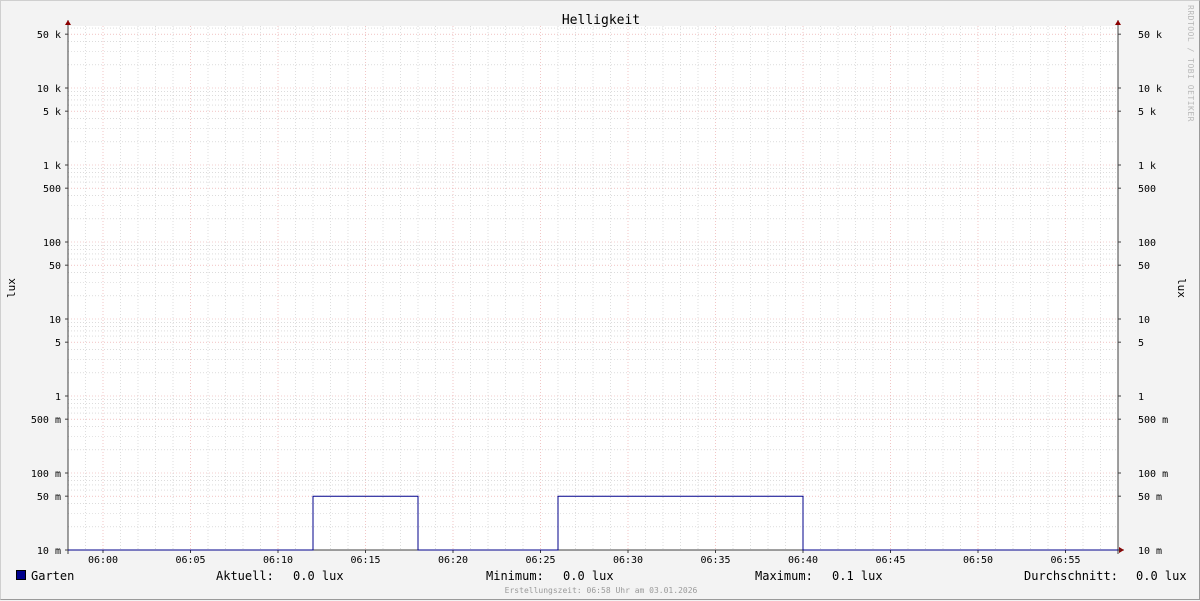 Image resolution: width=1200 pixels, height=601 pixels. I want to click on y-tick-label-right: 5, so click(1141, 343).